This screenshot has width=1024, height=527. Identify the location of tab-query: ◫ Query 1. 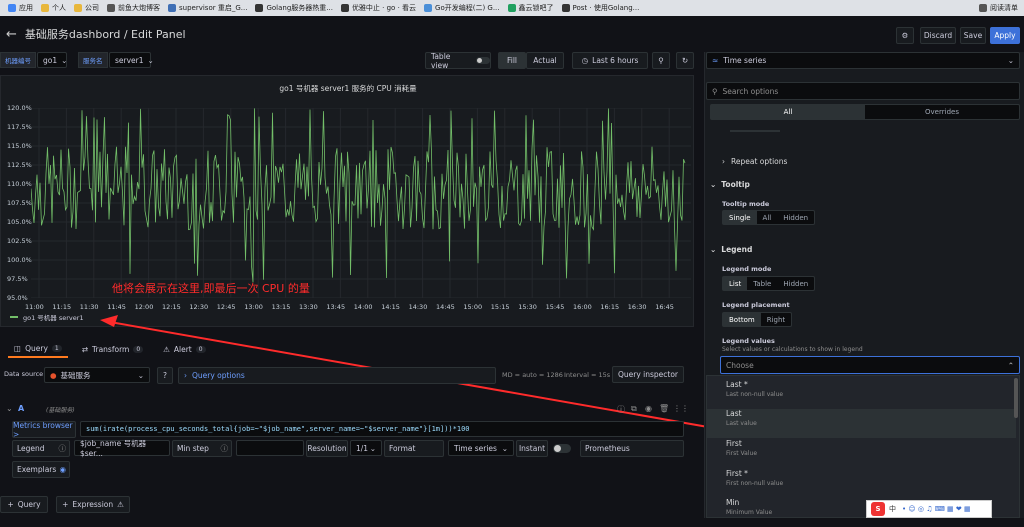
(38, 349).